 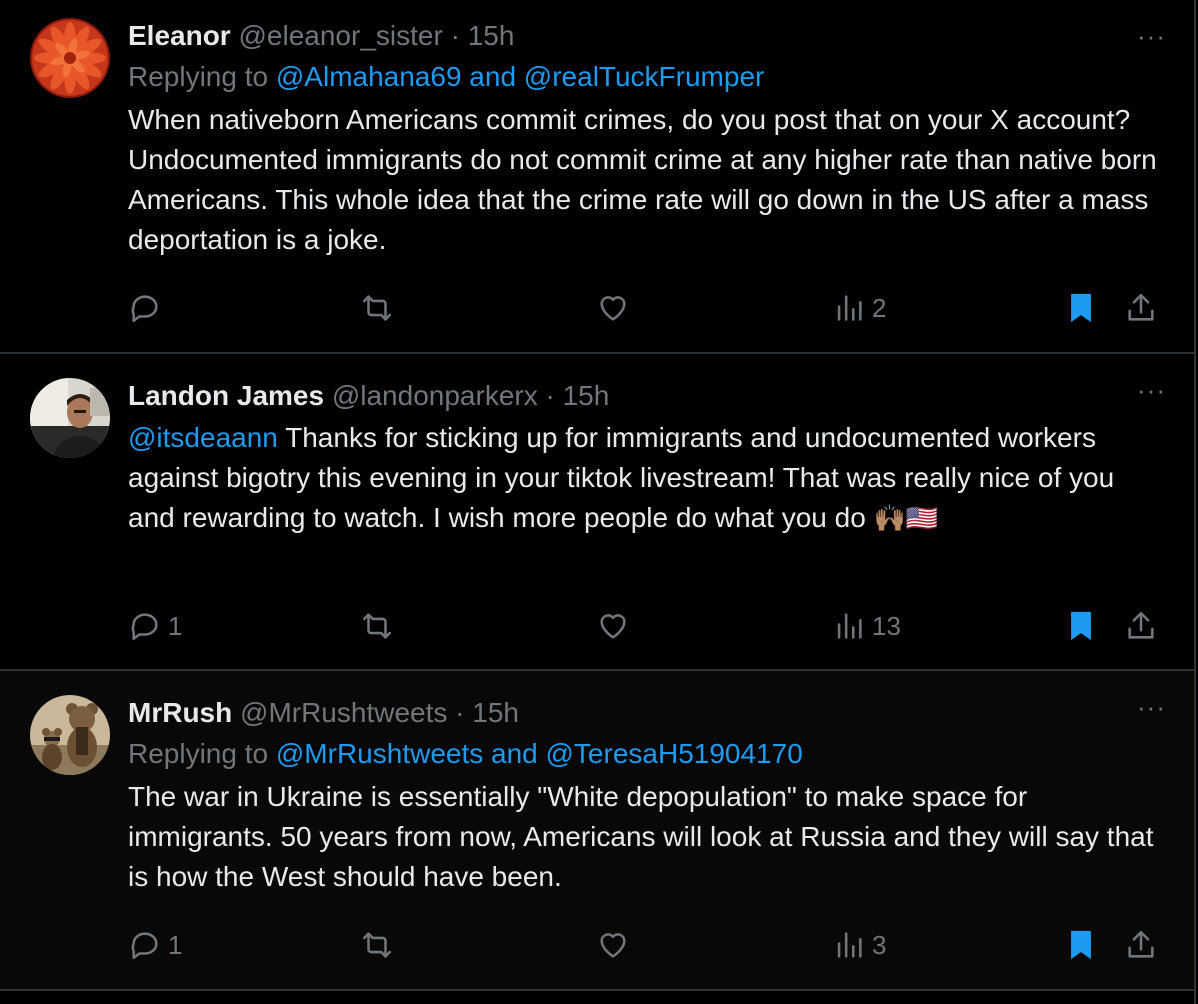 I want to click on replying-to-users: @MrRushtweets and @TeresaH51904170, so click(x=539, y=753).